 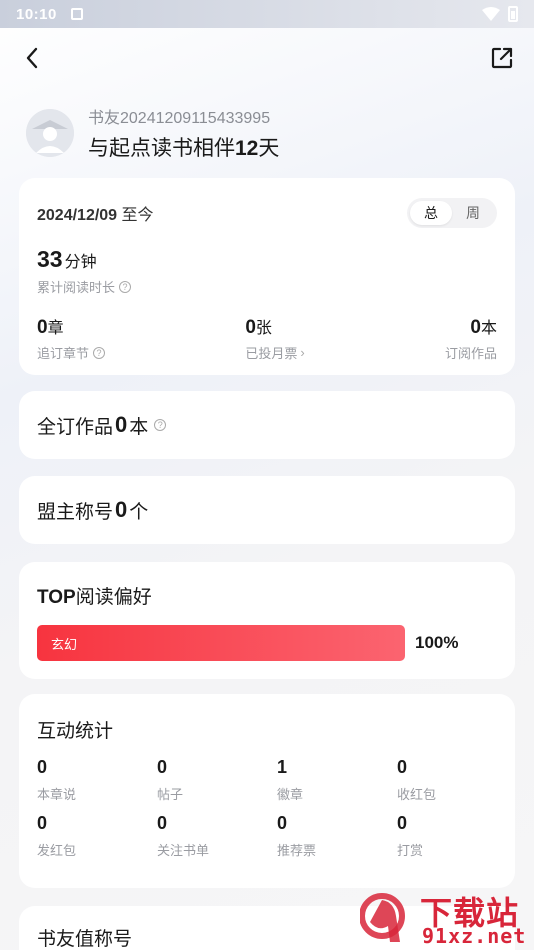 I want to click on top-nav, so click(x=267, y=58).